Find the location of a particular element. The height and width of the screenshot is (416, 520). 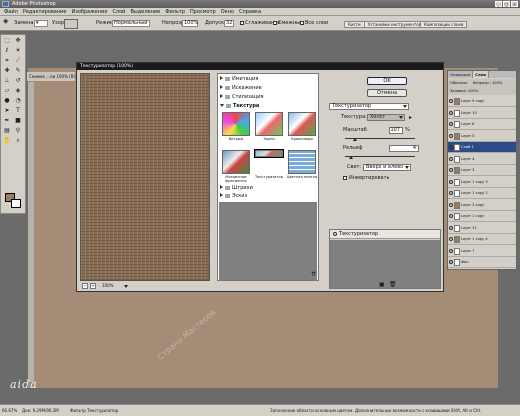

move-icon: ✥ is located at coordinates (18, 41).